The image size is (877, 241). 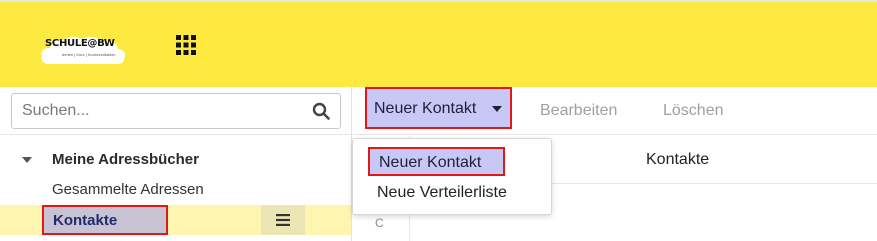 I want to click on sidebar-item-label: Kontakte, so click(x=105, y=220).